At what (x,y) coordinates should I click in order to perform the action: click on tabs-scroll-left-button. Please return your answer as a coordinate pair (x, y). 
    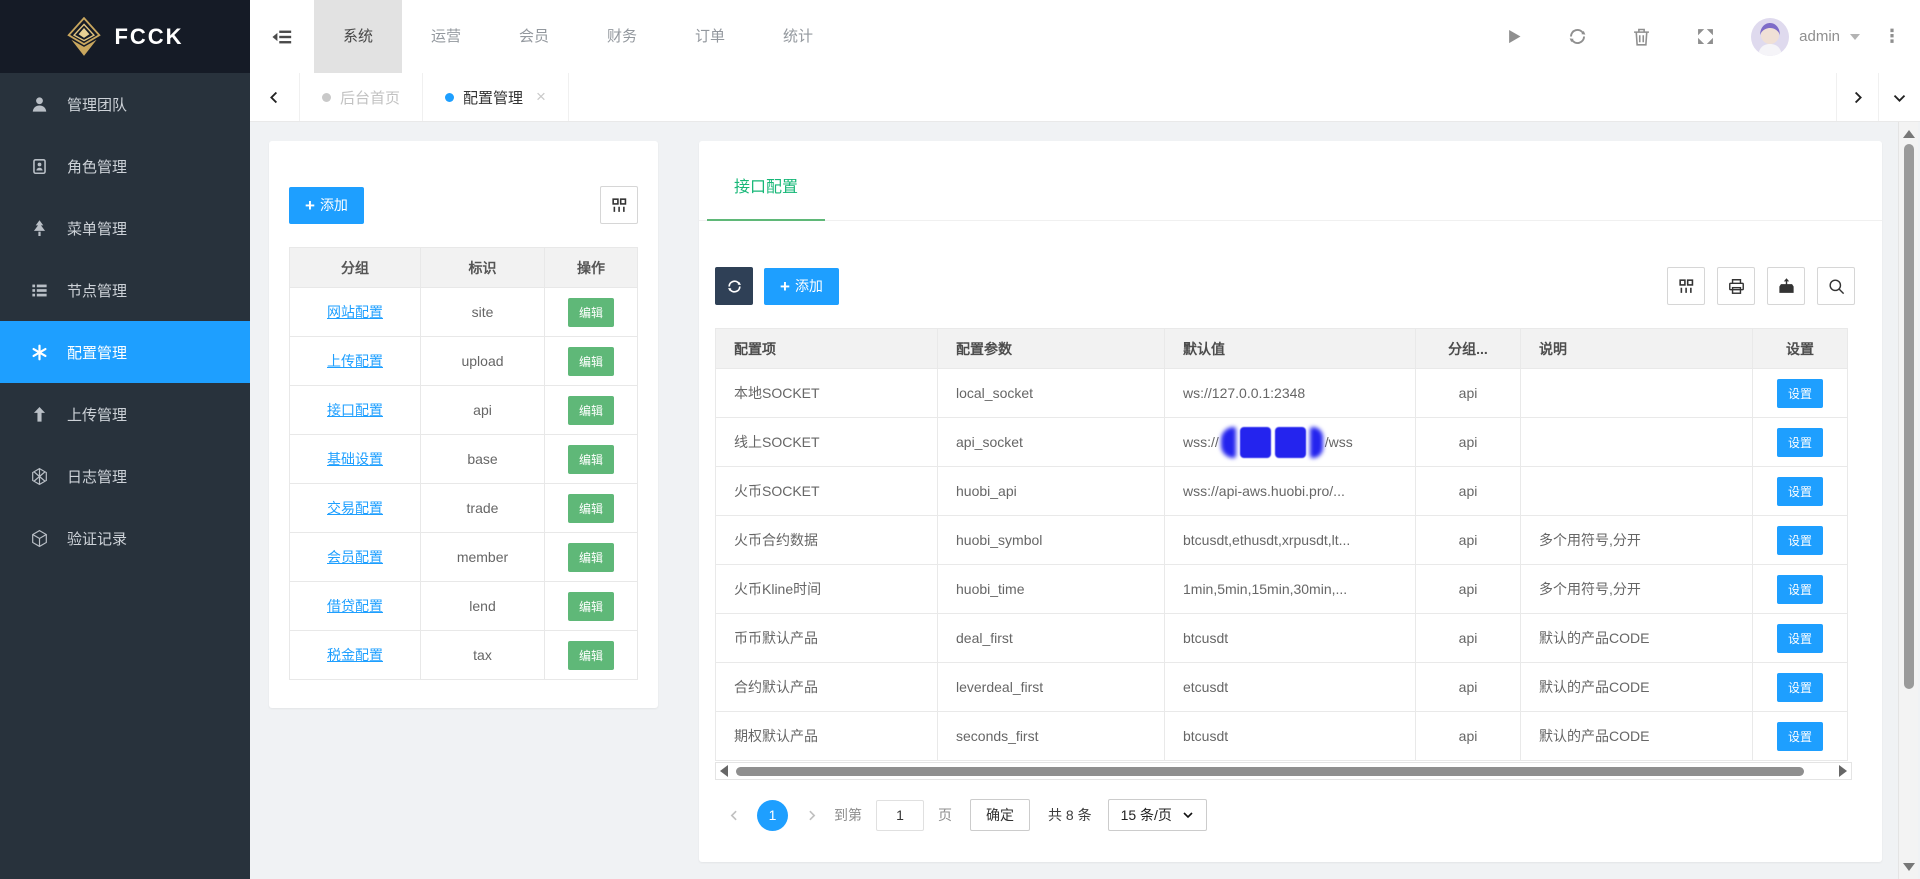
    Looking at the image, I should click on (275, 97).